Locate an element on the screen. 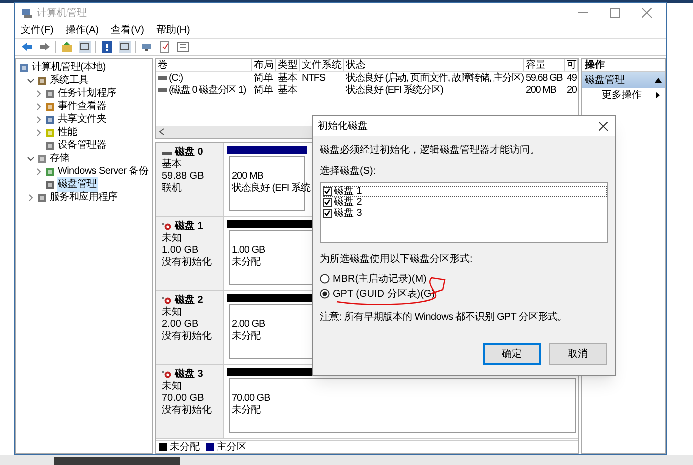  submenu-arrow-icon is located at coordinates (658, 95).